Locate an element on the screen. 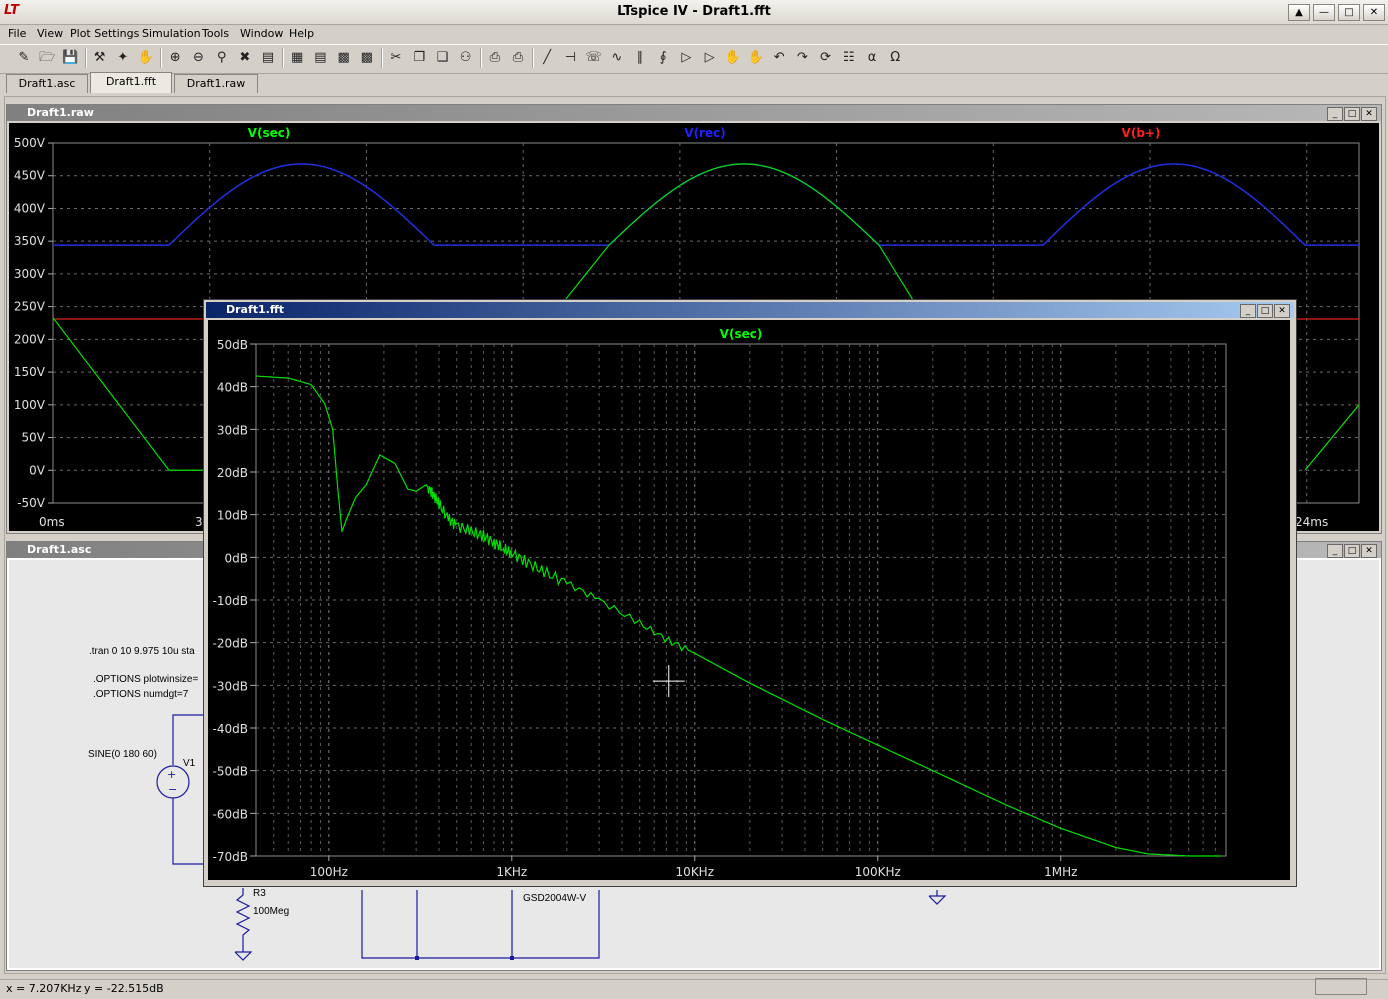 Image resolution: width=1388 pixels, height=999 pixels. fft-xtick-label: 100KHz is located at coordinates (878, 872).